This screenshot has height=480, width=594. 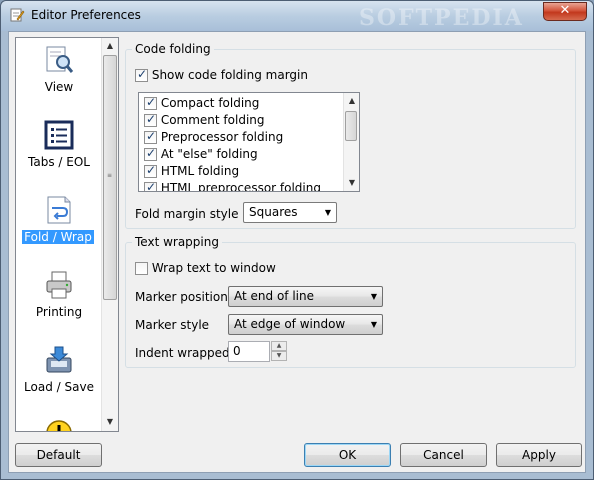 I want to click on list-item: HTML folding, so click(x=192, y=170).